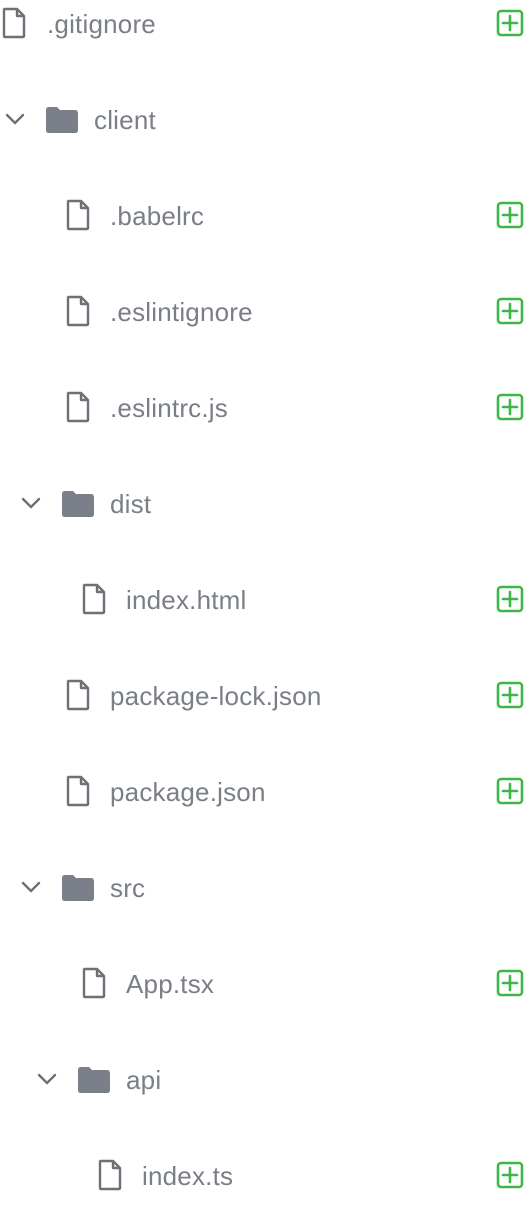 Image resolution: width=528 pixels, height=1223 pixels. I want to click on tree-row-folder: api, so click(264, 1079).